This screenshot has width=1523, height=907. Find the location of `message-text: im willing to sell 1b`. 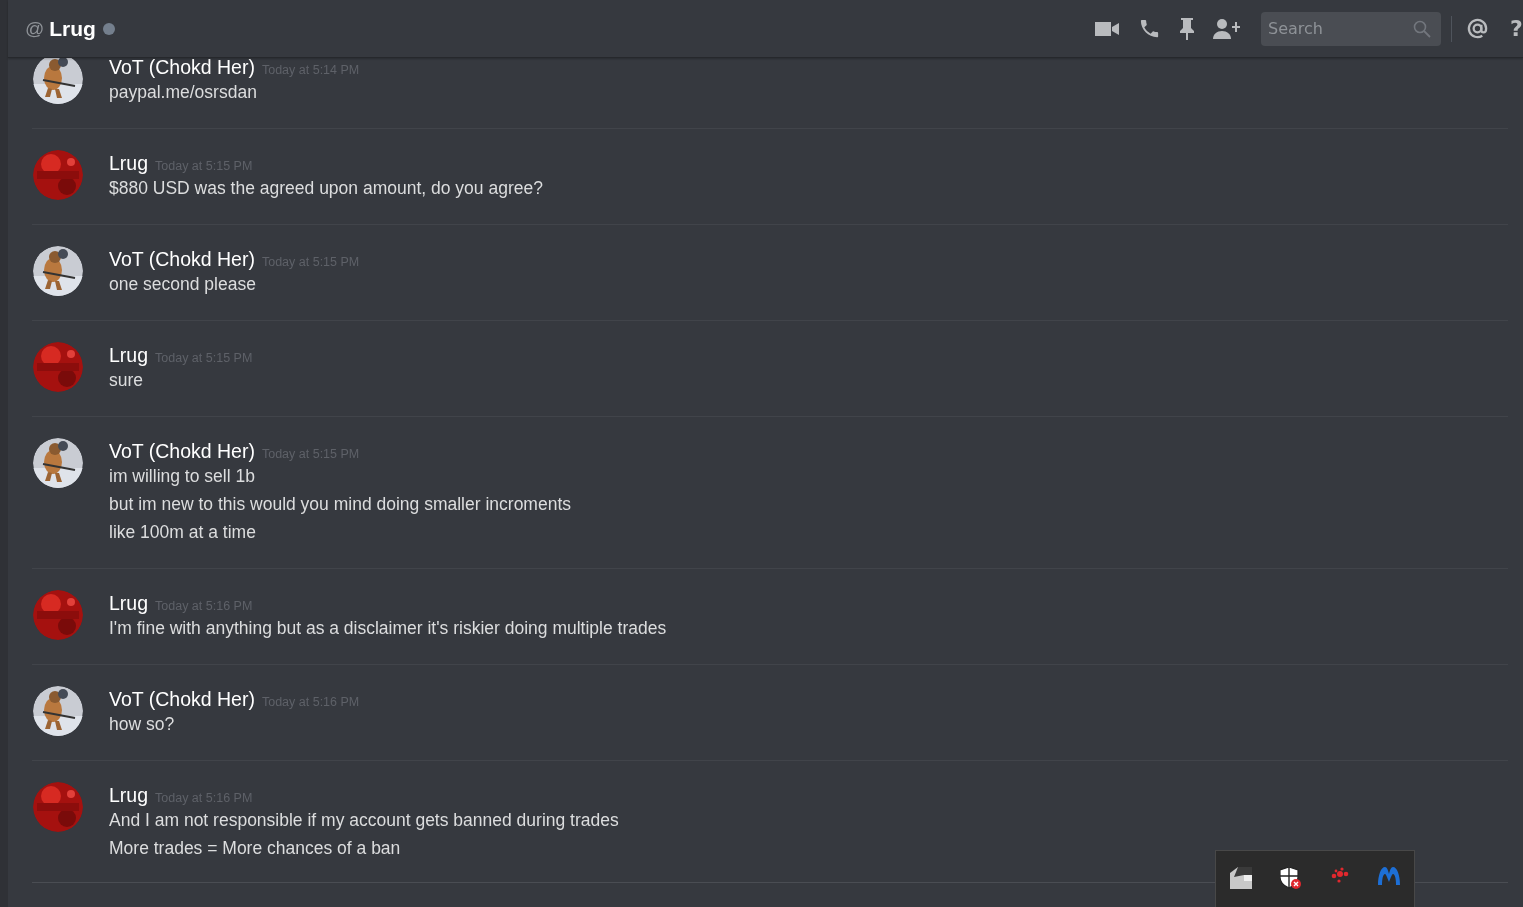

message-text: im willing to sell 1b is located at coordinates (182, 476).